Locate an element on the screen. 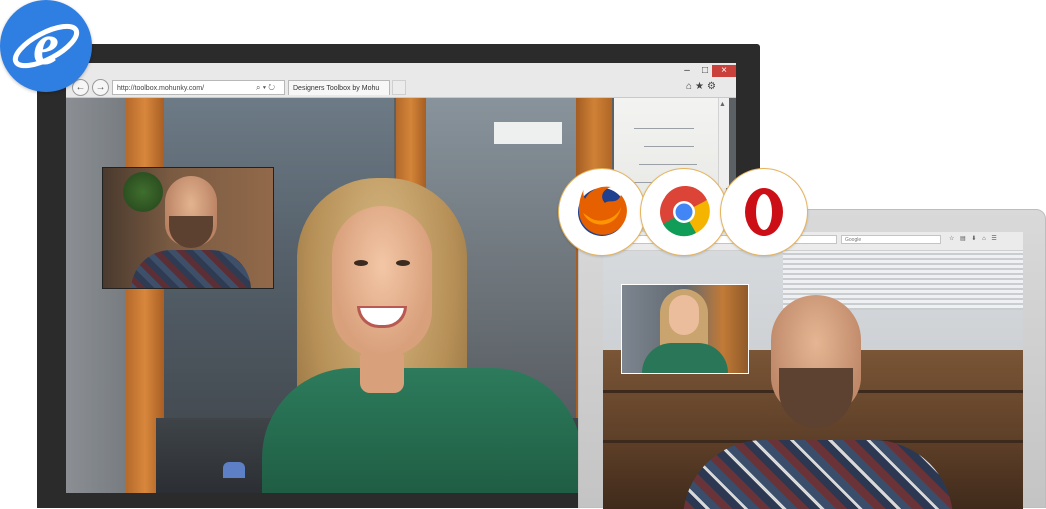 The height and width of the screenshot is (509, 1046). laptop-search-bar: Google is located at coordinates (891, 239).